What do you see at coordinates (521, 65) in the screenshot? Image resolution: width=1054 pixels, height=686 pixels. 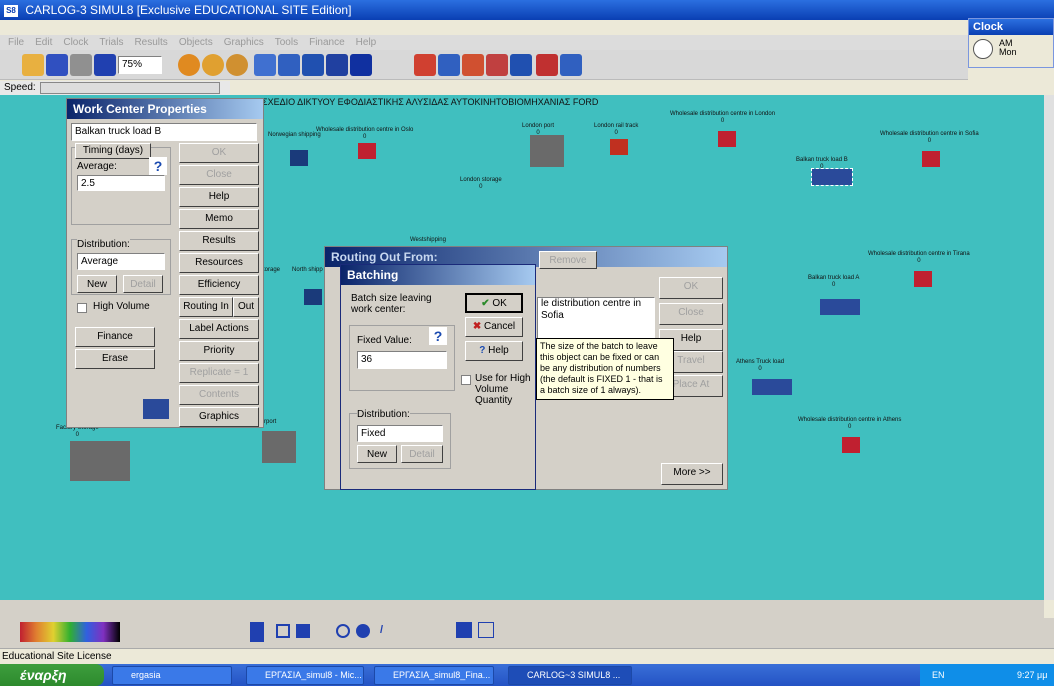 I see `resource-icon` at bounding box center [521, 65].